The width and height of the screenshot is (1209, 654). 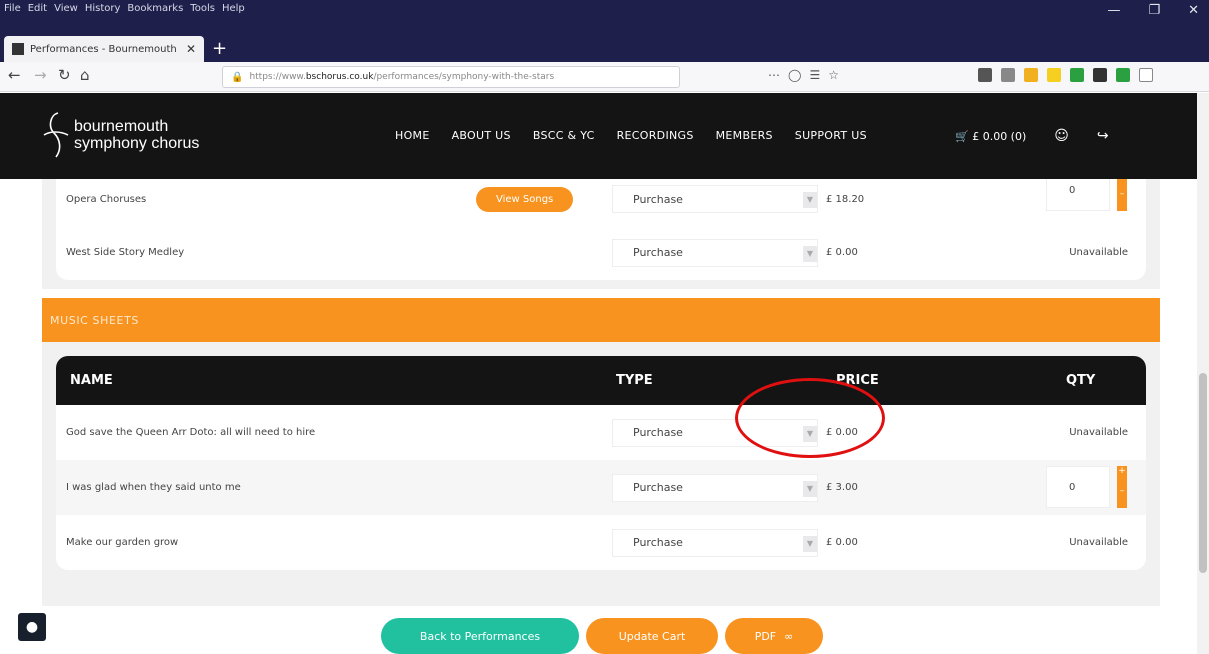 What do you see at coordinates (153, 487) in the screenshot?
I see `item-name: I was glad when they said unto me` at bounding box center [153, 487].